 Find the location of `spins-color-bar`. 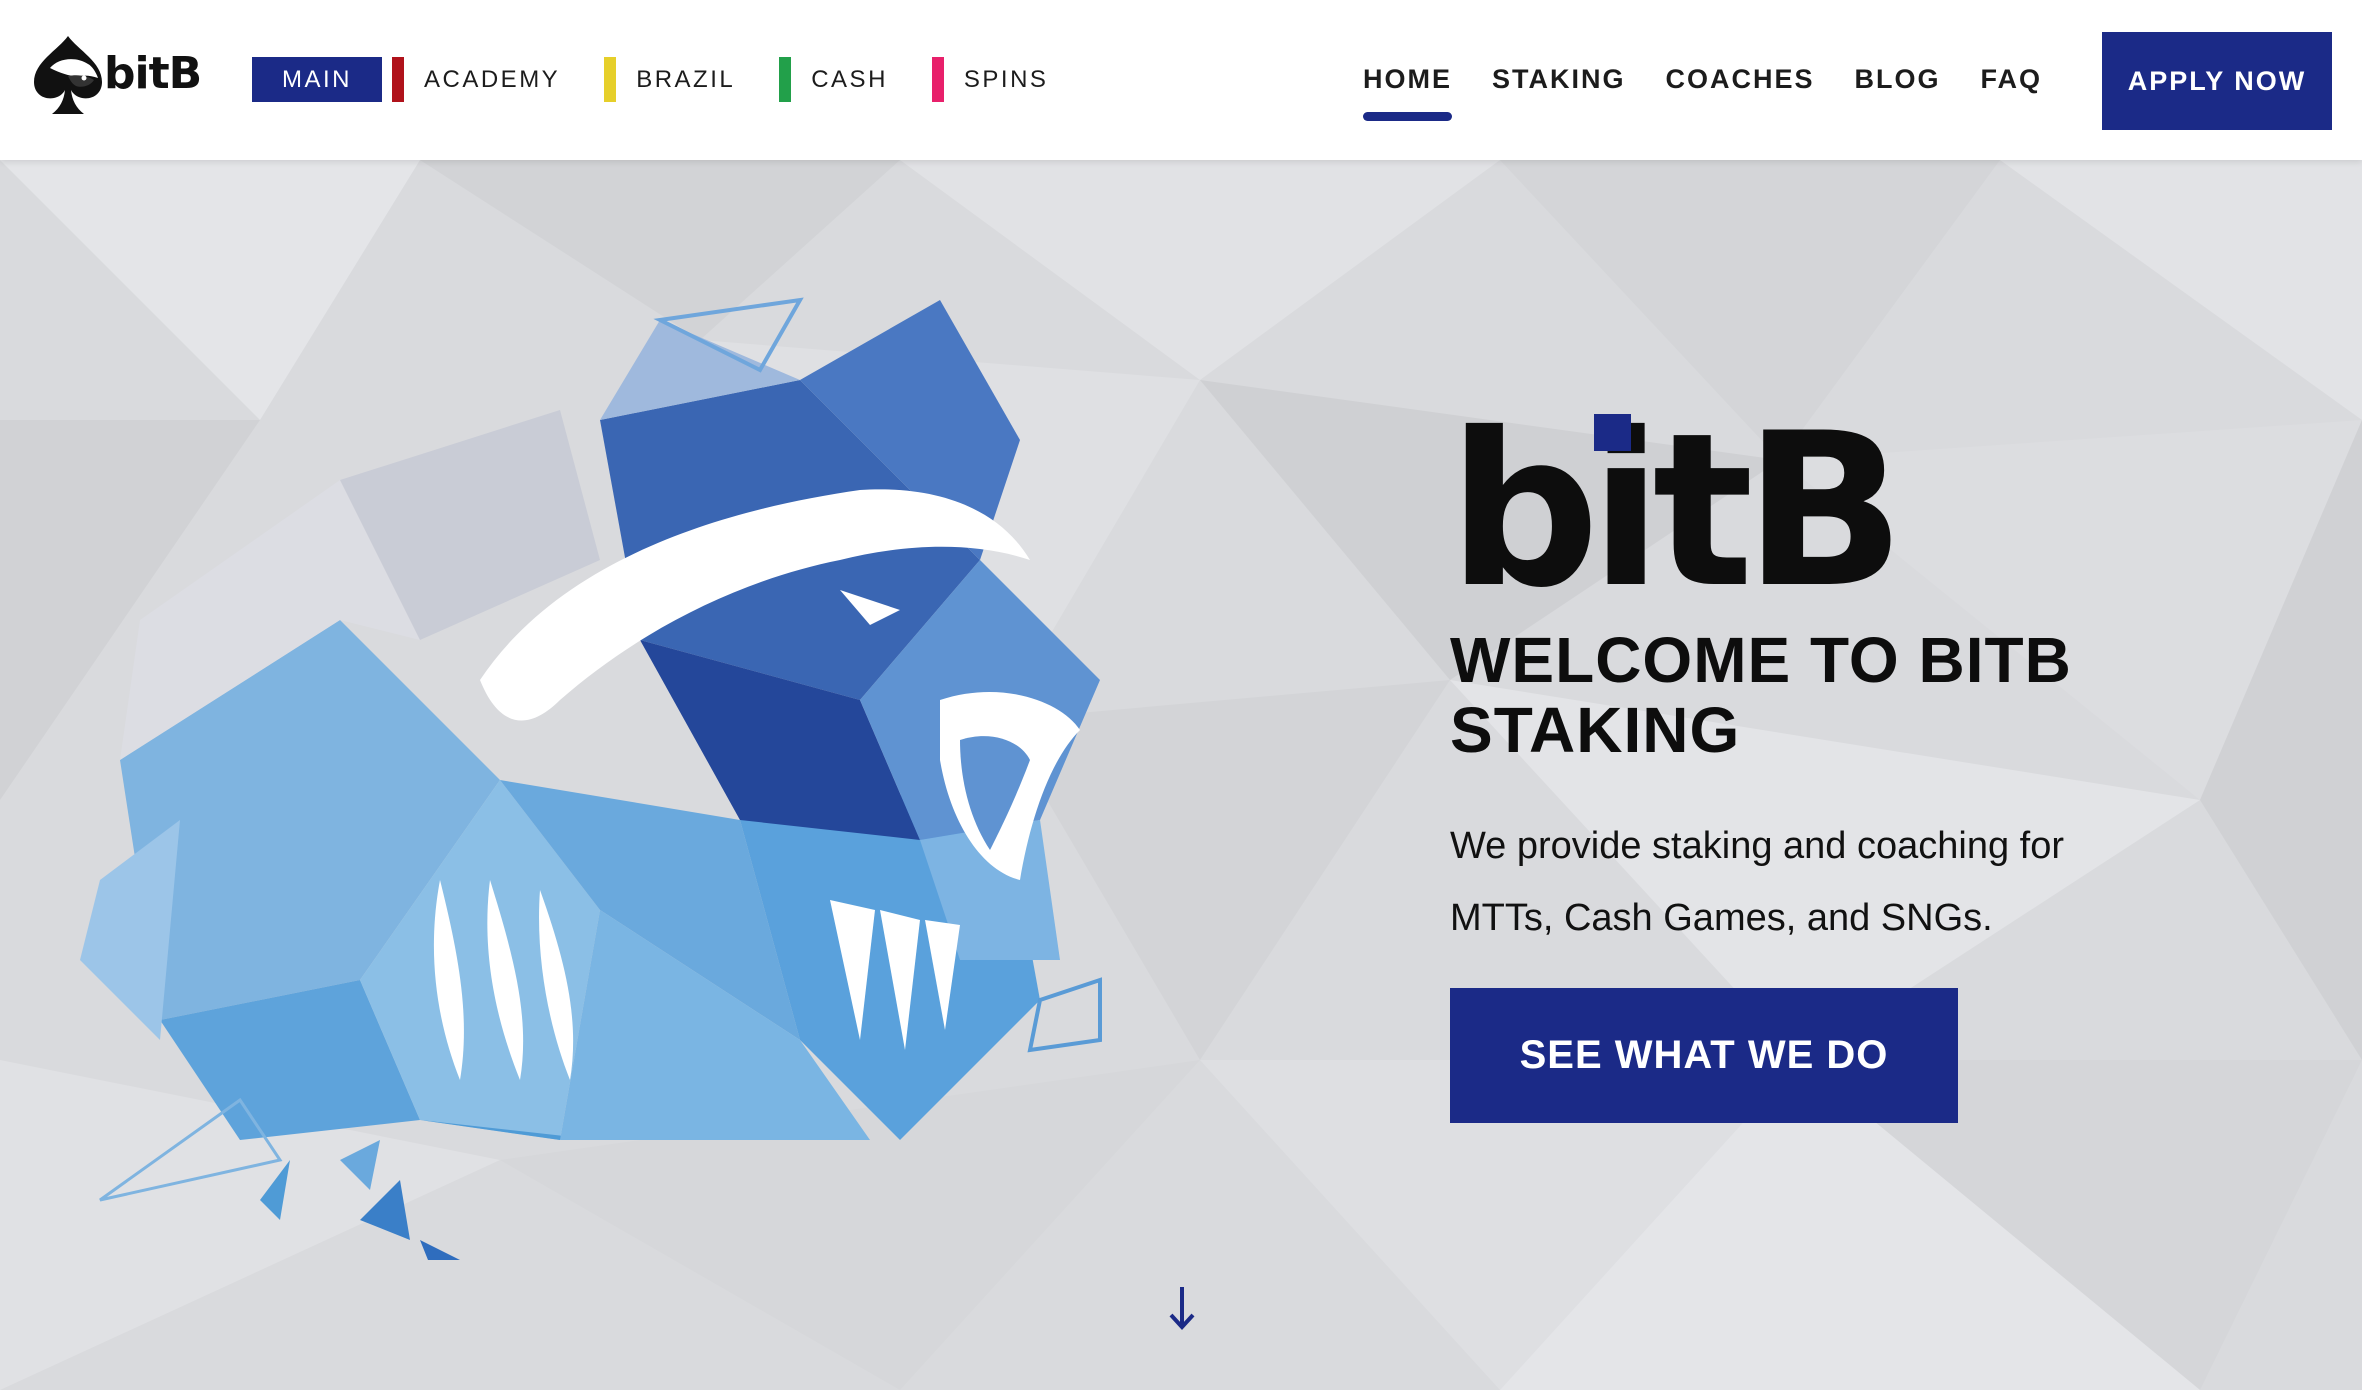

spins-color-bar is located at coordinates (937, 79).